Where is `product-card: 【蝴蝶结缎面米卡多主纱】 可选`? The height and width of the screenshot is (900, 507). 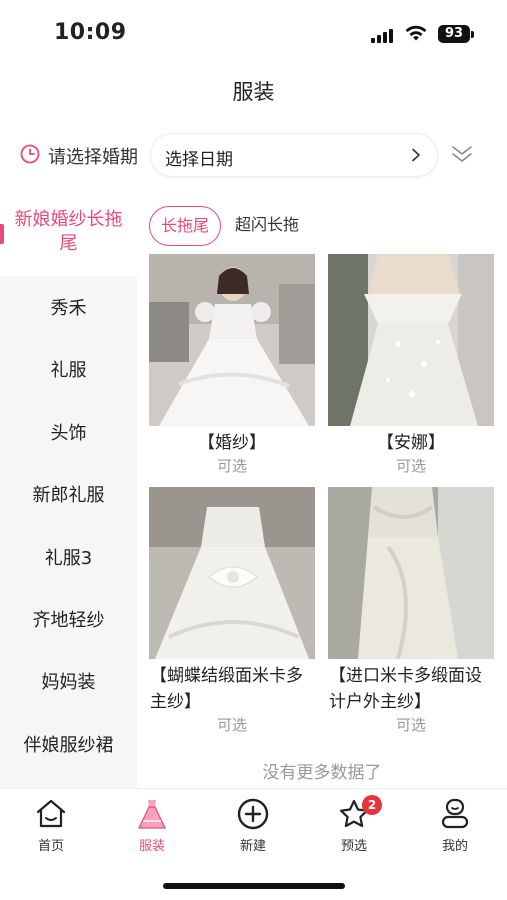
product-card: 【蝴蝶结缎面米卡多主纱】 可选 is located at coordinates (232, 611).